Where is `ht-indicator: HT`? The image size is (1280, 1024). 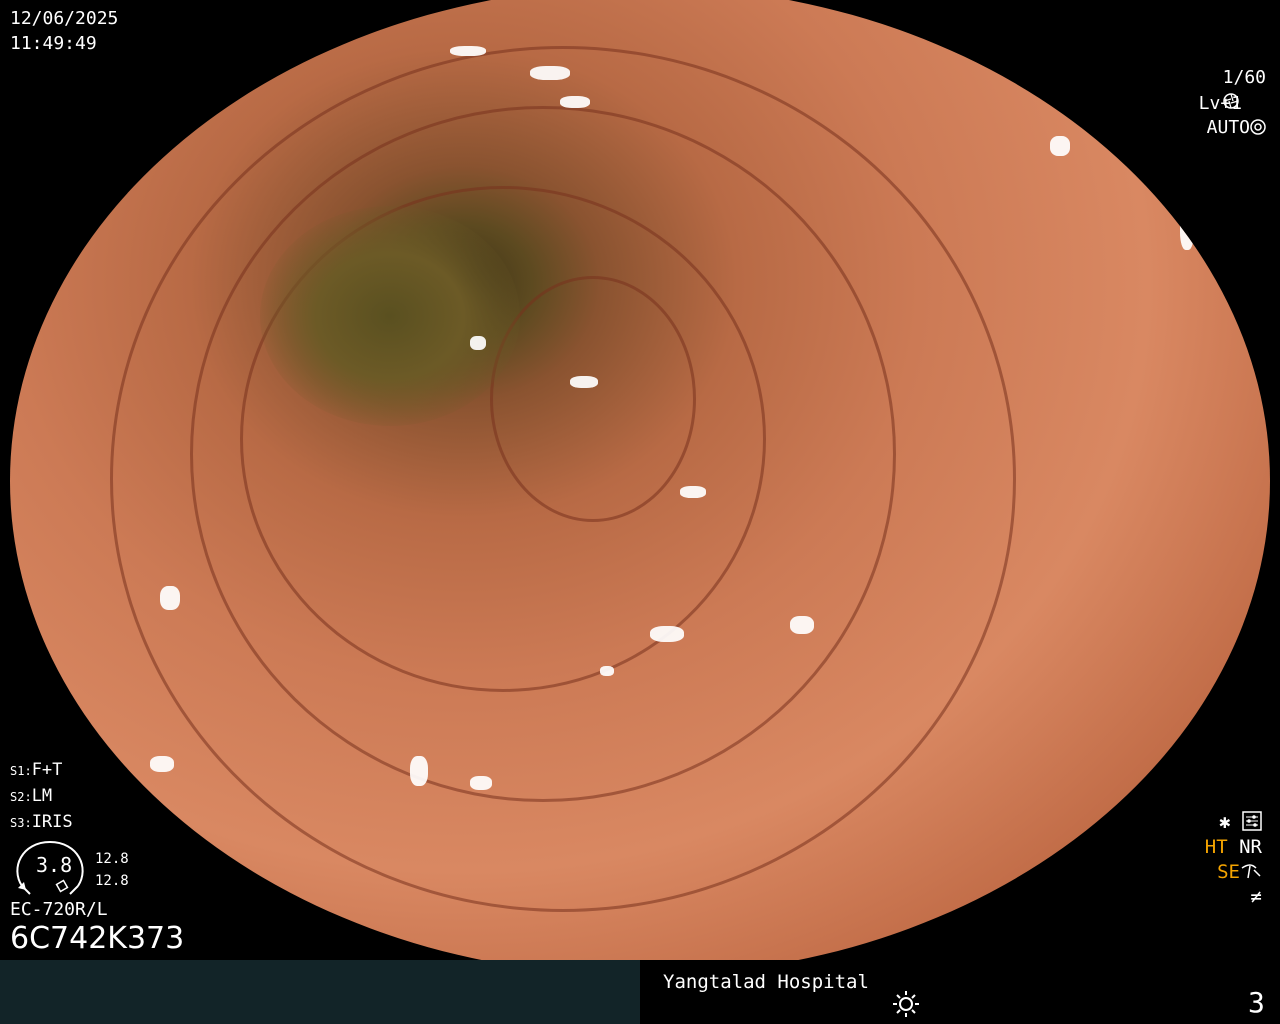
ht-indicator: HT is located at coordinates (1216, 847).